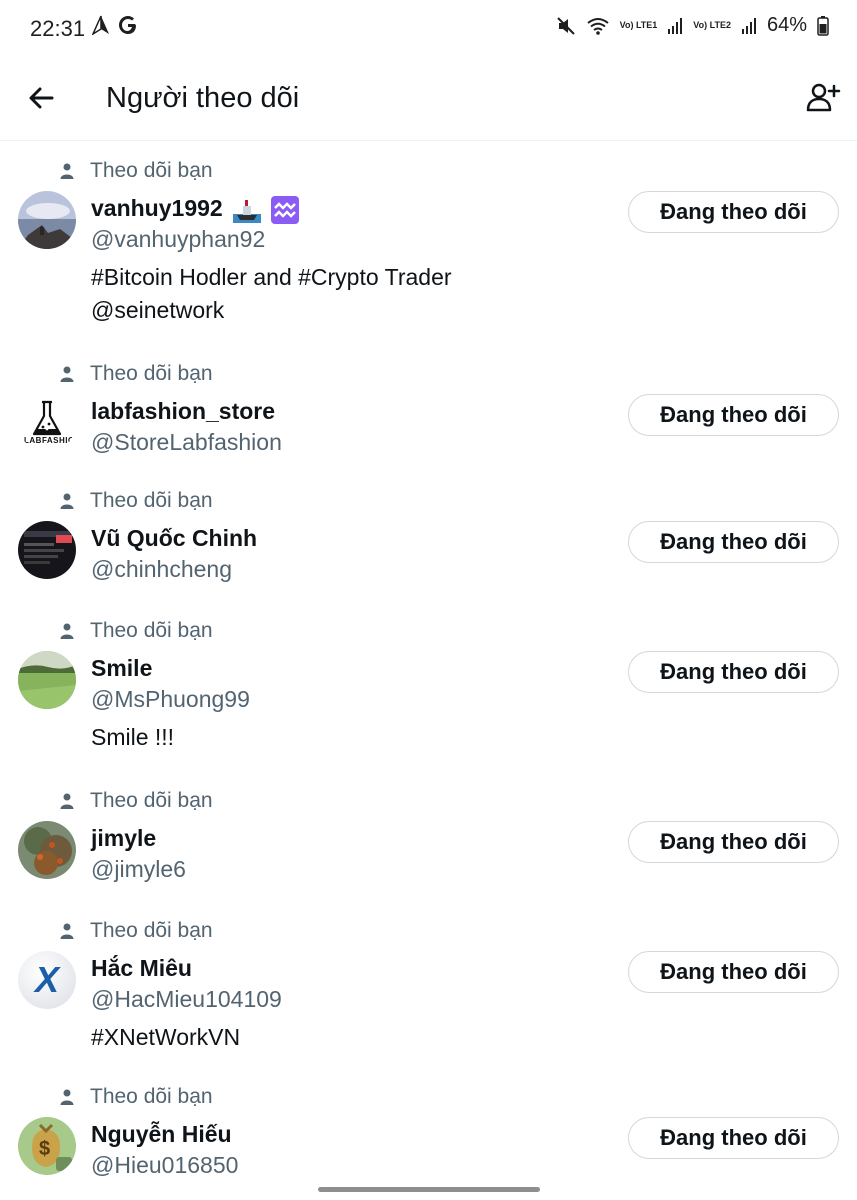  Describe the element at coordinates (428, 99) in the screenshot. I see `top-app-bar: Người theo dõi` at that location.